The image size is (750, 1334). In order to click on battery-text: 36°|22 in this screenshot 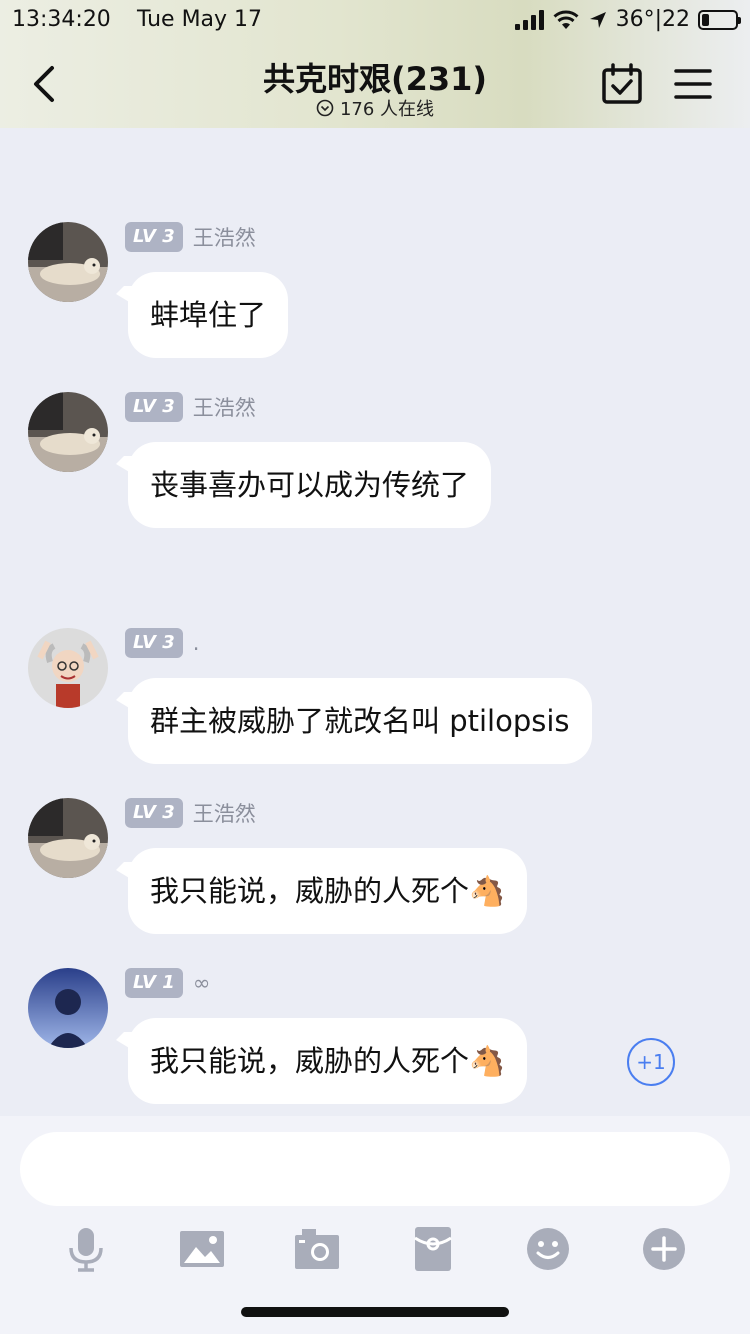, I will do `click(652, 19)`.